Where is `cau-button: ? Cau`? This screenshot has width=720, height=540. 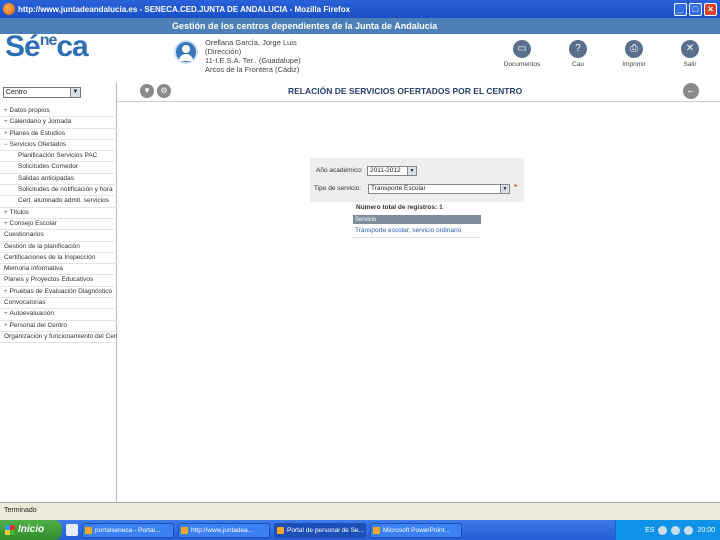 cau-button: ? Cau is located at coordinates (578, 54).